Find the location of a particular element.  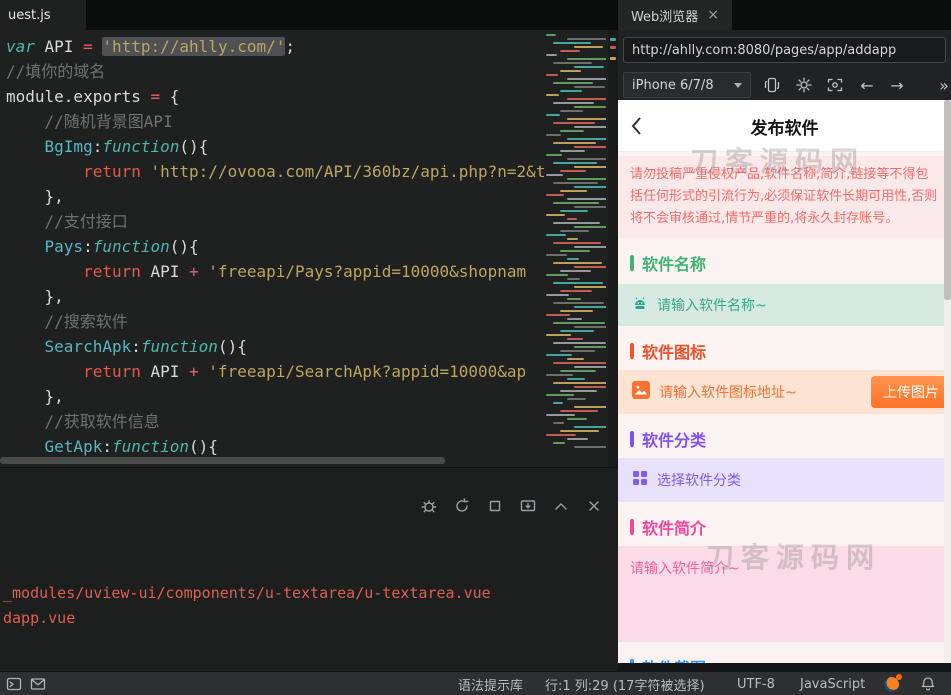

page-title: 发布软件 is located at coordinates (784, 128).